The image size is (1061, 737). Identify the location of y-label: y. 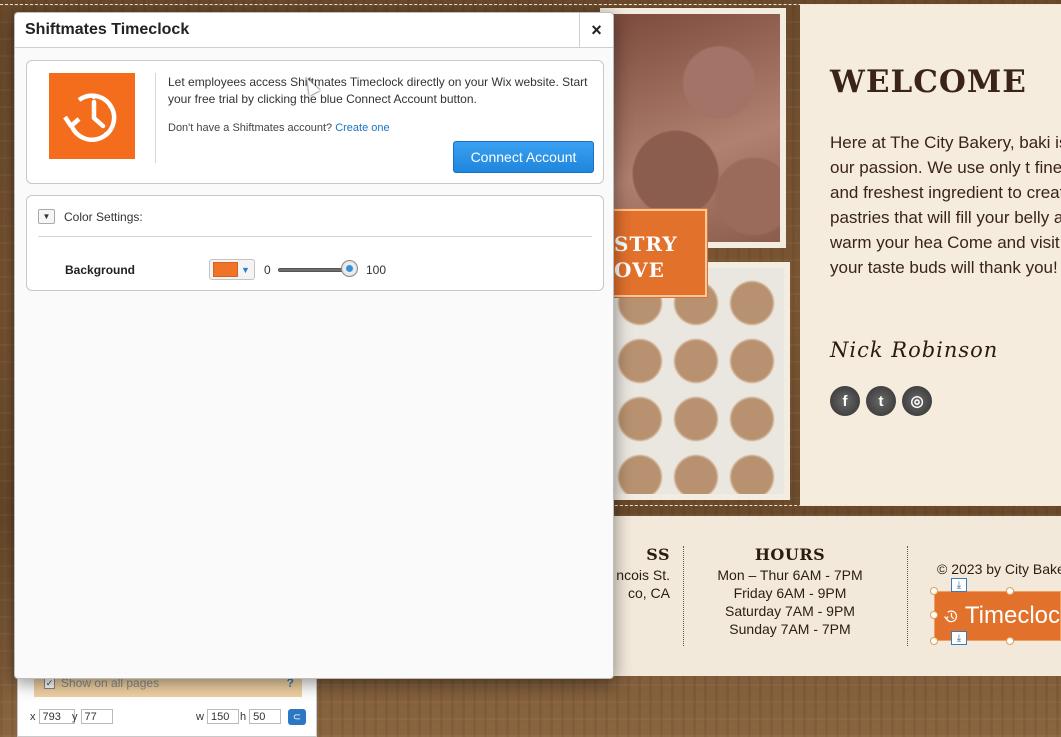
(75, 716).